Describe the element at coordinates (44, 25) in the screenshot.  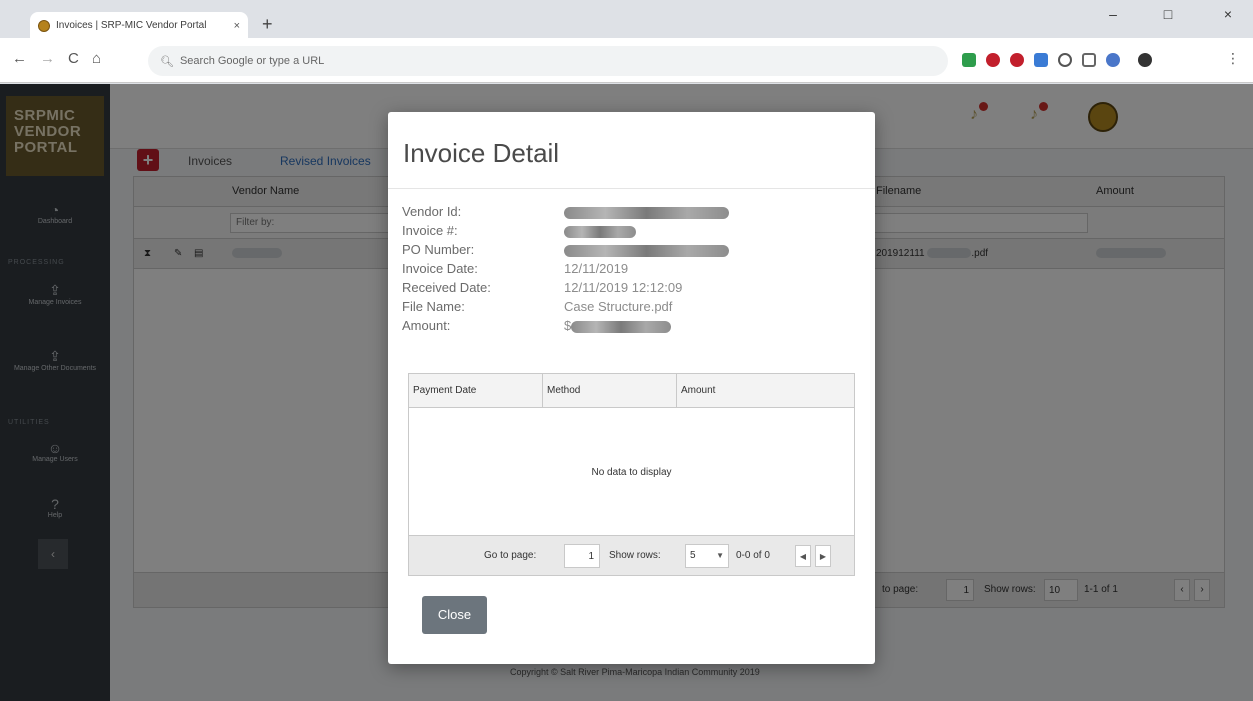
I see `favicon-icon` at that location.